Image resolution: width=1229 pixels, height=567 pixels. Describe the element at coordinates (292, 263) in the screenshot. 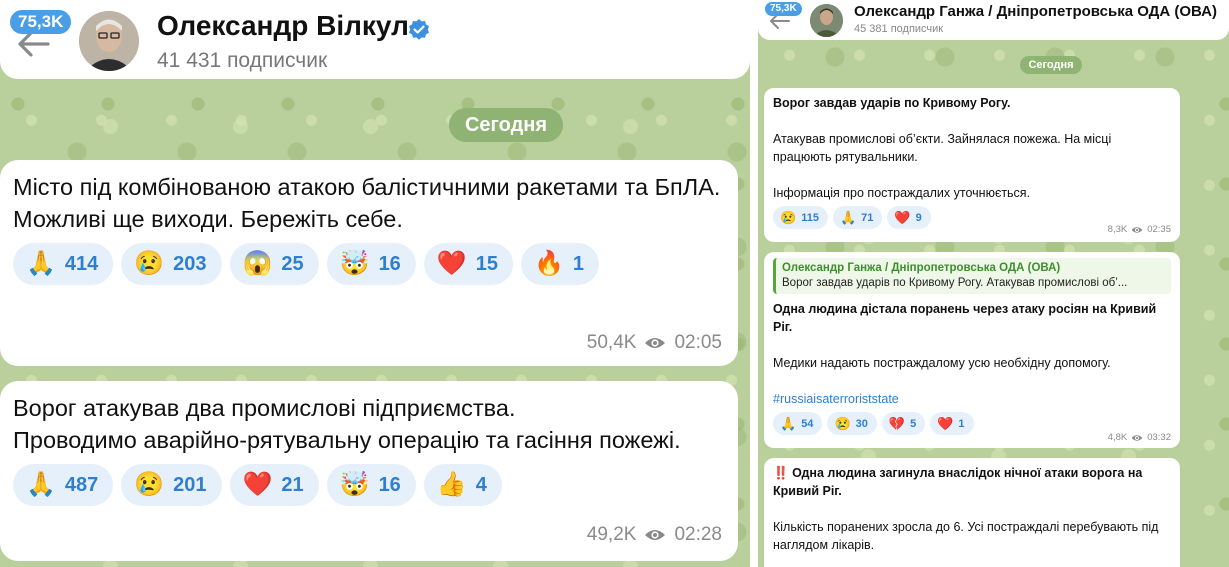

I see `reaction-count: 25` at that location.